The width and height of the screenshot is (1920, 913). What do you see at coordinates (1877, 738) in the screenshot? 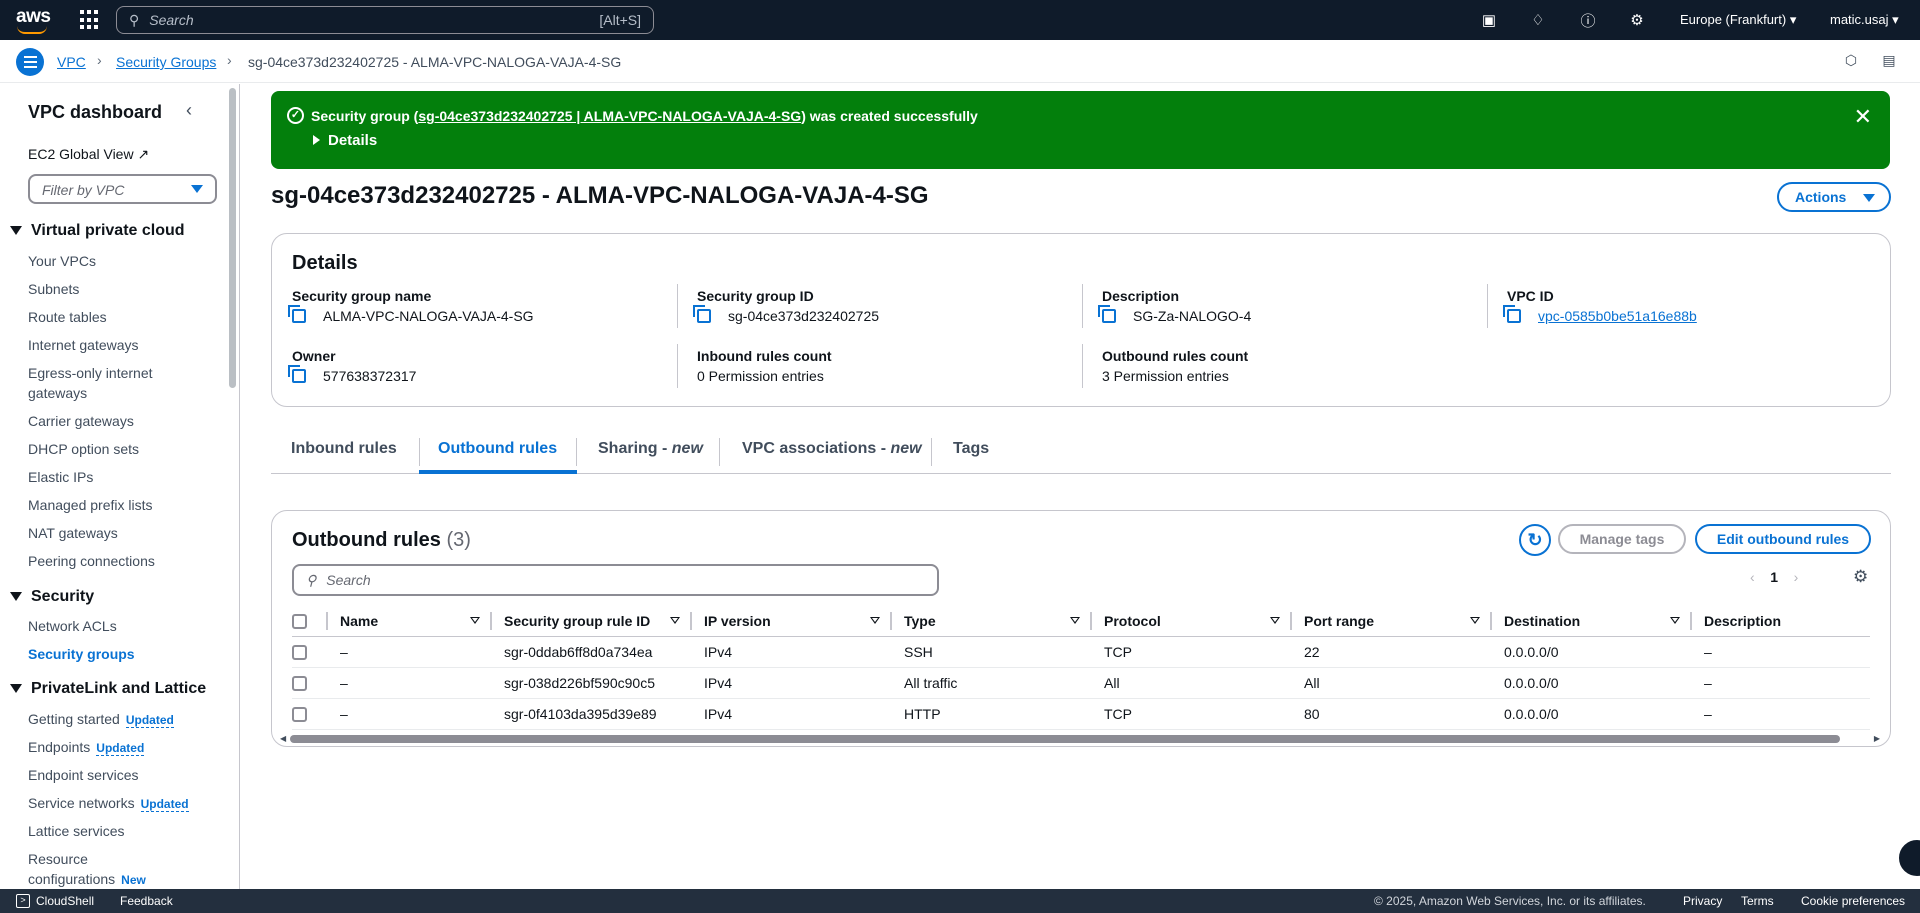
I see `scroll-right-icon: ▶` at bounding box center [1877, 738].